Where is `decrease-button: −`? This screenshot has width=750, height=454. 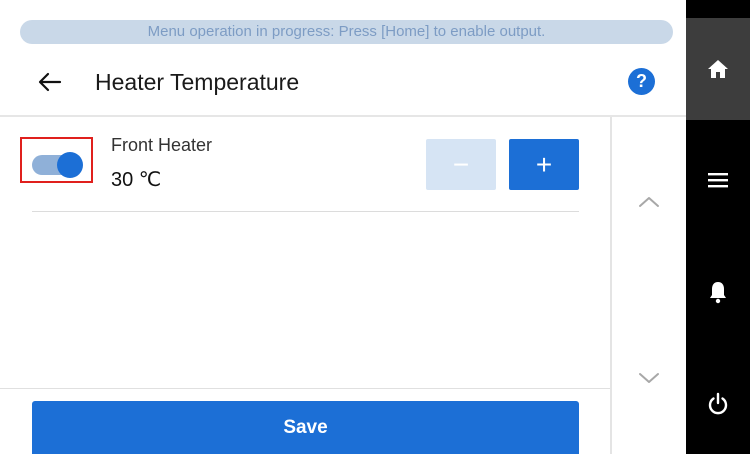
decrease-button: − is located at coordinates (461, 164).